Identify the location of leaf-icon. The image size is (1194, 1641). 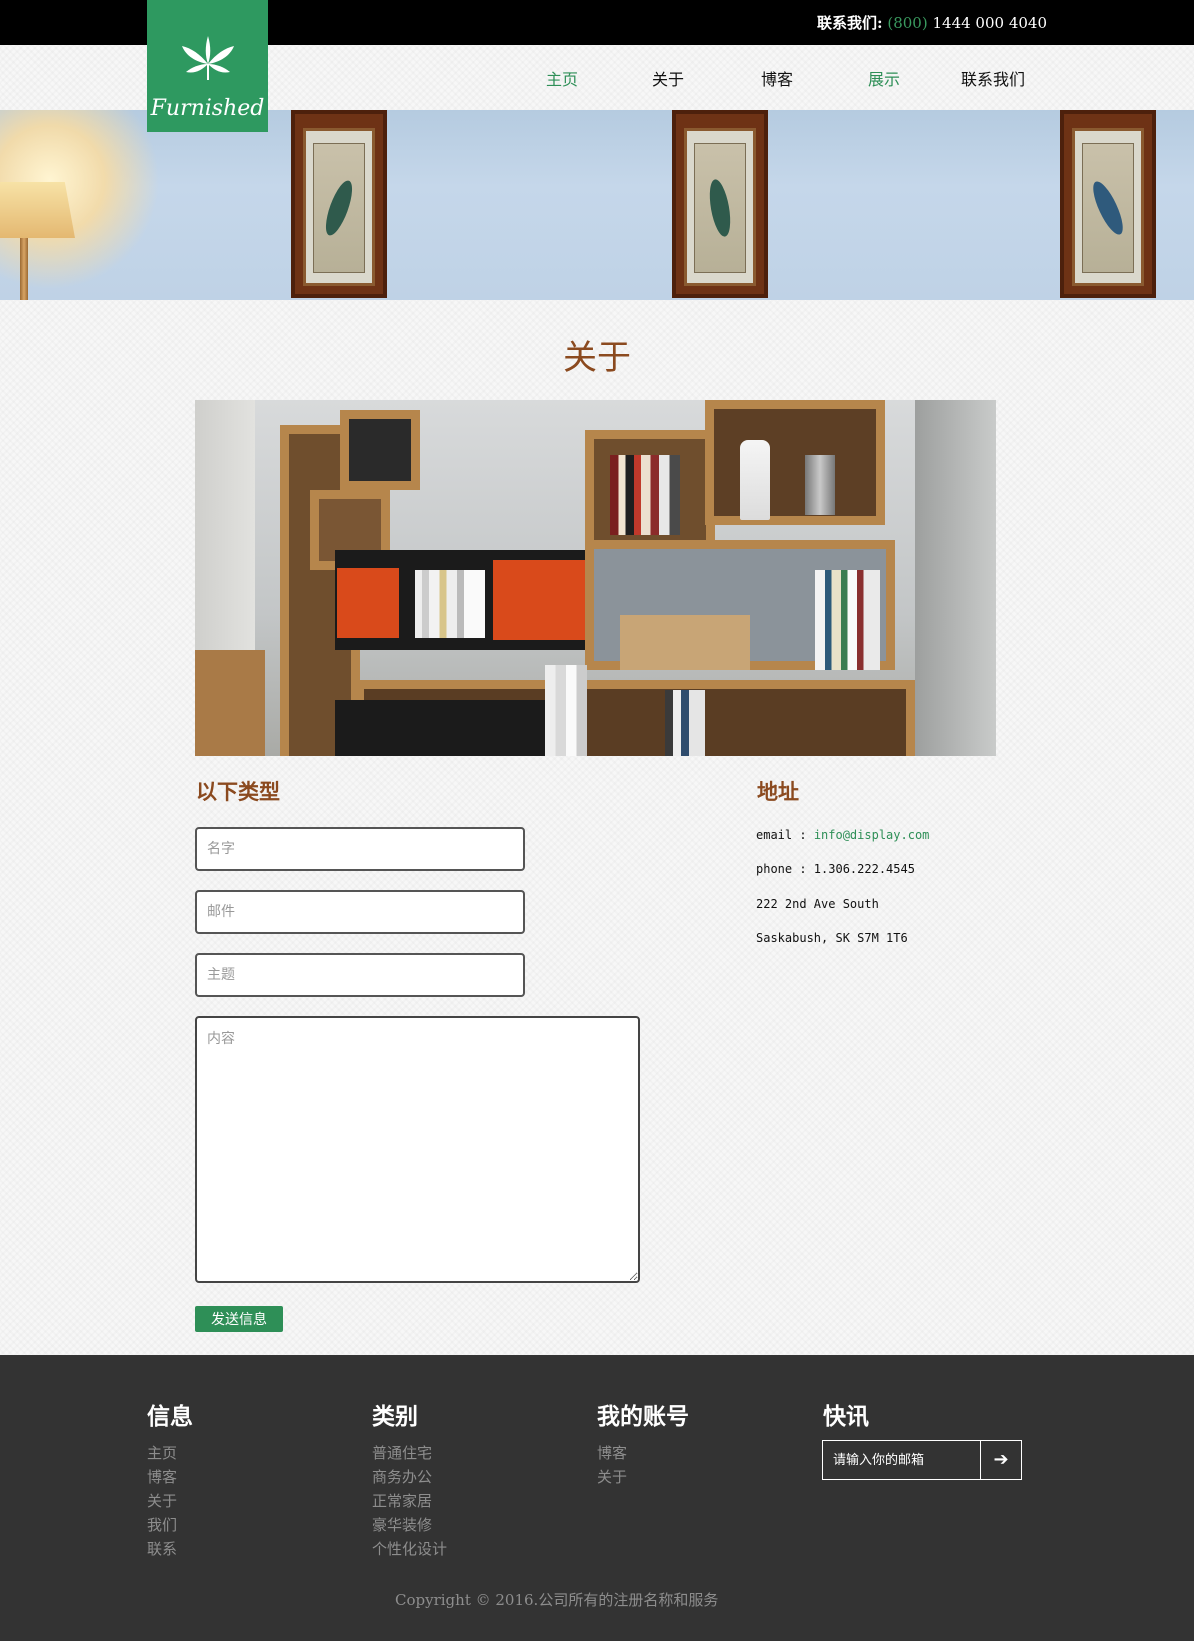
(208, 58).